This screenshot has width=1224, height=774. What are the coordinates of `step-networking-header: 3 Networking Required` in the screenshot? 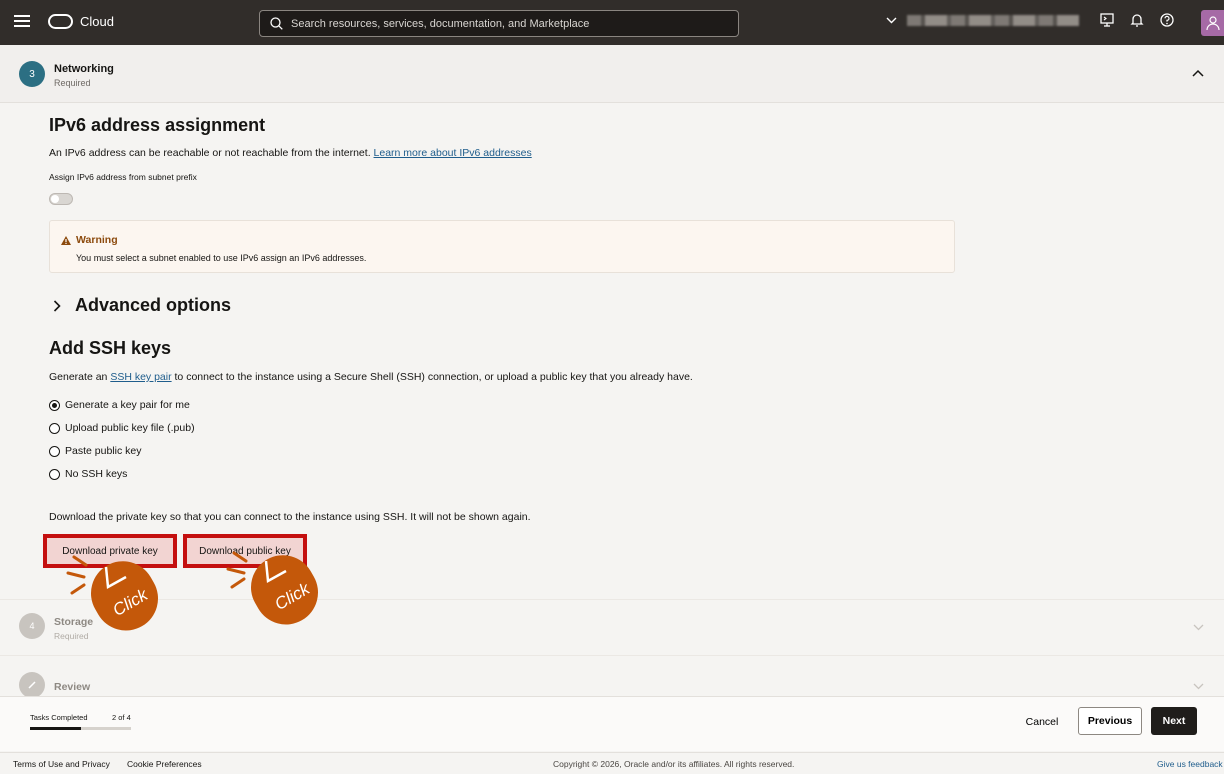 It's located at (612, 74).